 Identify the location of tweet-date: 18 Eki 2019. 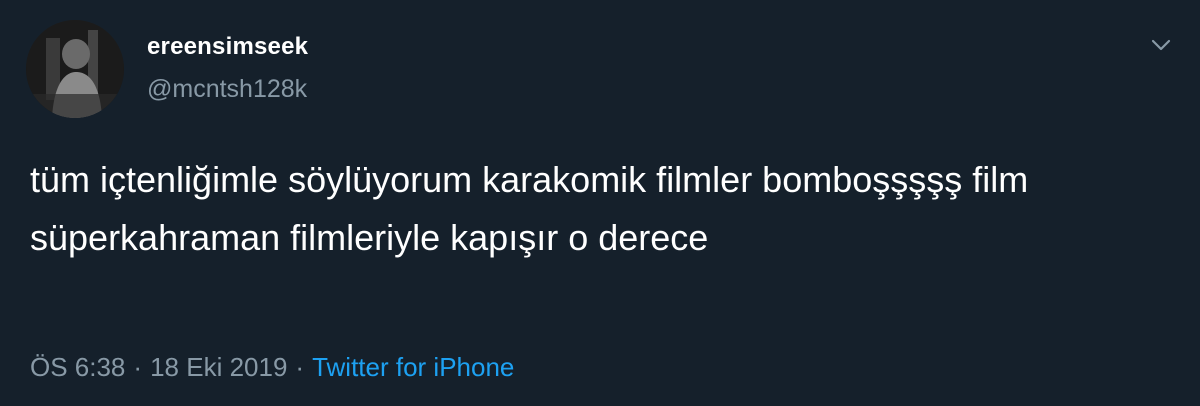
(218, 367).